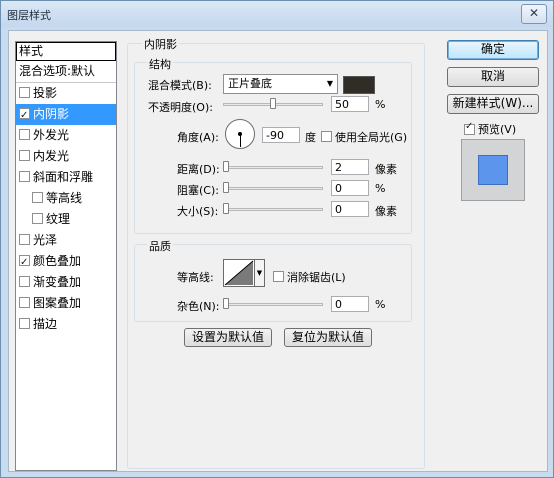  What do you see at coordinates (198, 306) in the screenshot?
I see `noise-label: 杂色(N):` at bounding box center [198, 306].